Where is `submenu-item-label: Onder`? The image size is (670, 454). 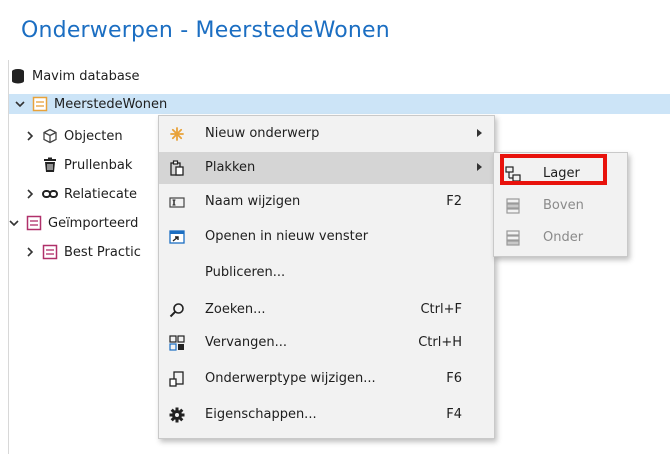
submenu-item-label: Onder is located at coordinates (563, 237).